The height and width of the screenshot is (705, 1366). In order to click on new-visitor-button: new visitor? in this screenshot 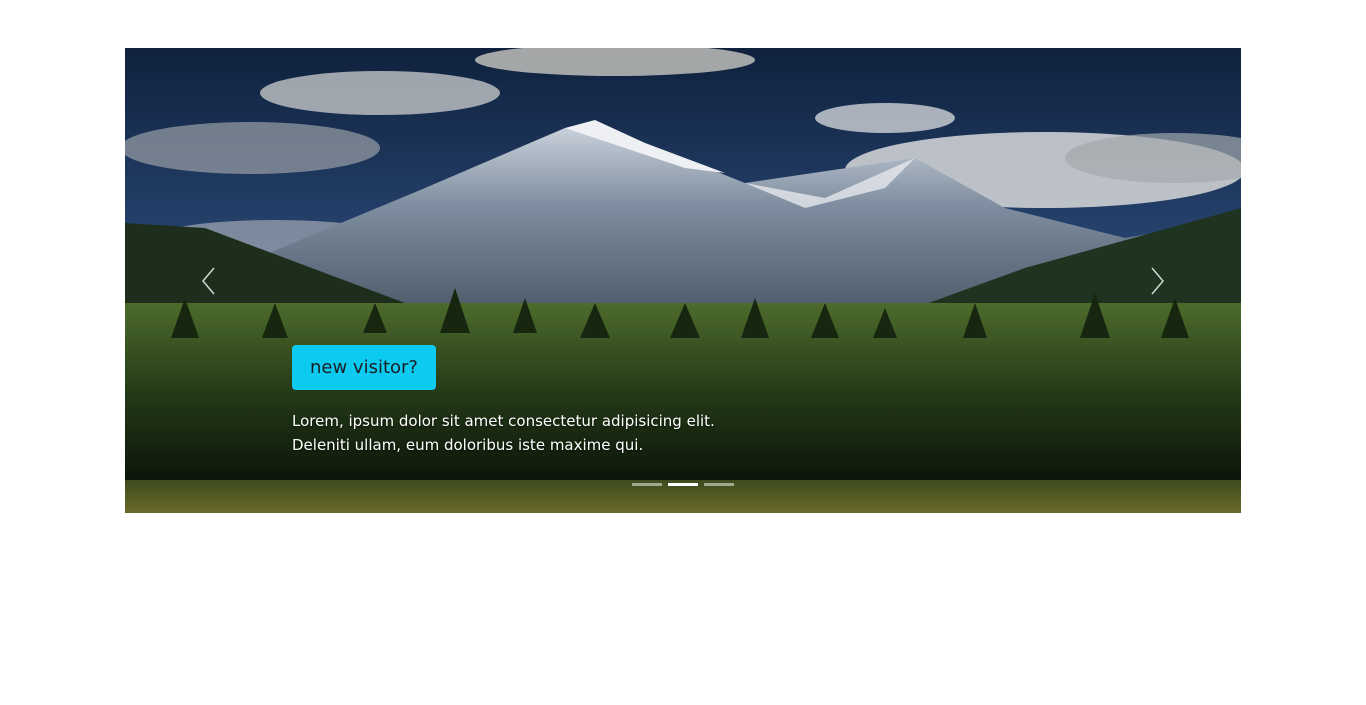, I will do `click(364, 367)`.